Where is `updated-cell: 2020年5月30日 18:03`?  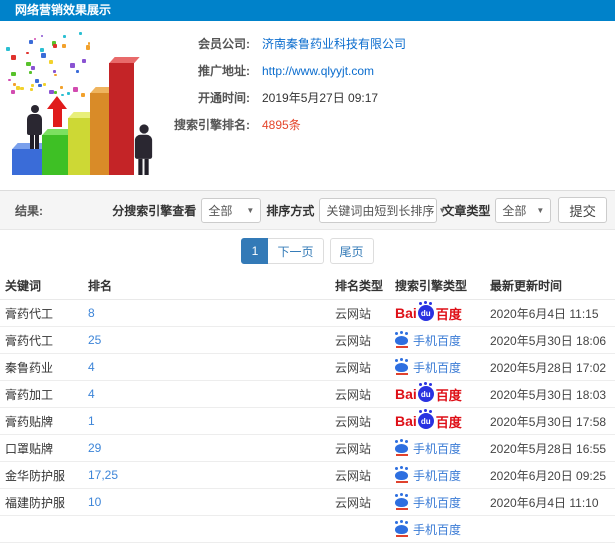 updated-cell: 2020年5月30日 18:03 is located at coordinates (548, 394).